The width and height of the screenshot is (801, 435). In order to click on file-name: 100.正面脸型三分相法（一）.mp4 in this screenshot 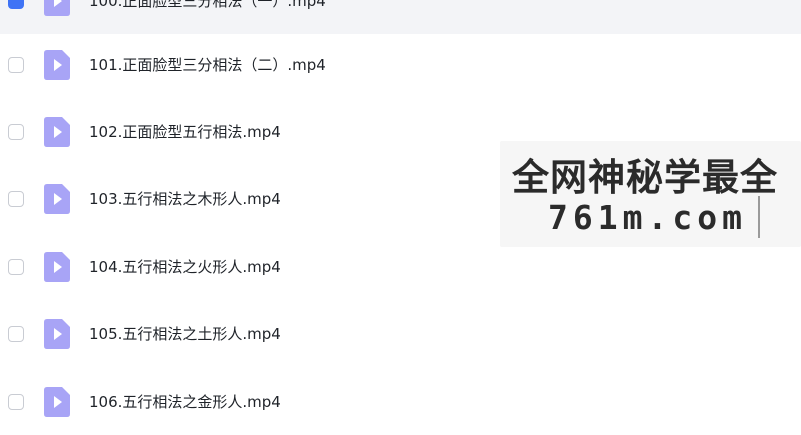, I will do `click(207, 5)`.